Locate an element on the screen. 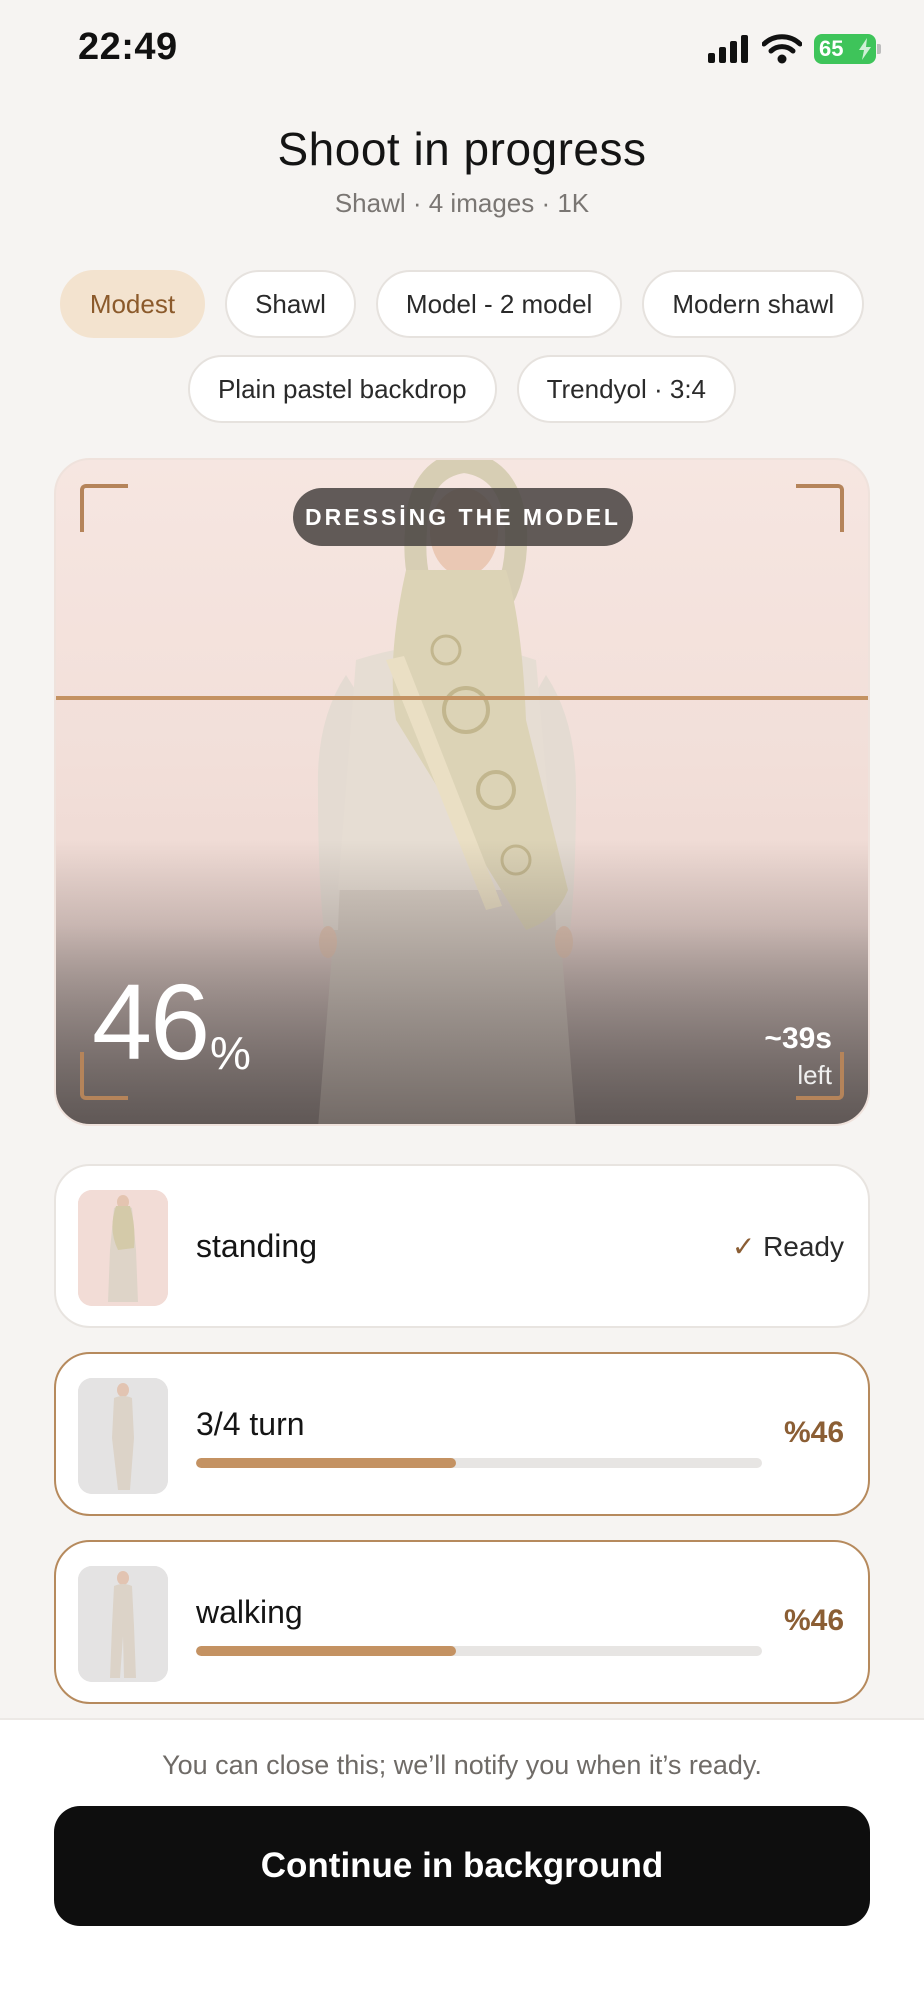 The height and width of the screenshot is (2000, 924). chips-row: Plain pastel backdrop Trendyol · 3:4 is located at coordinates (462, 389).